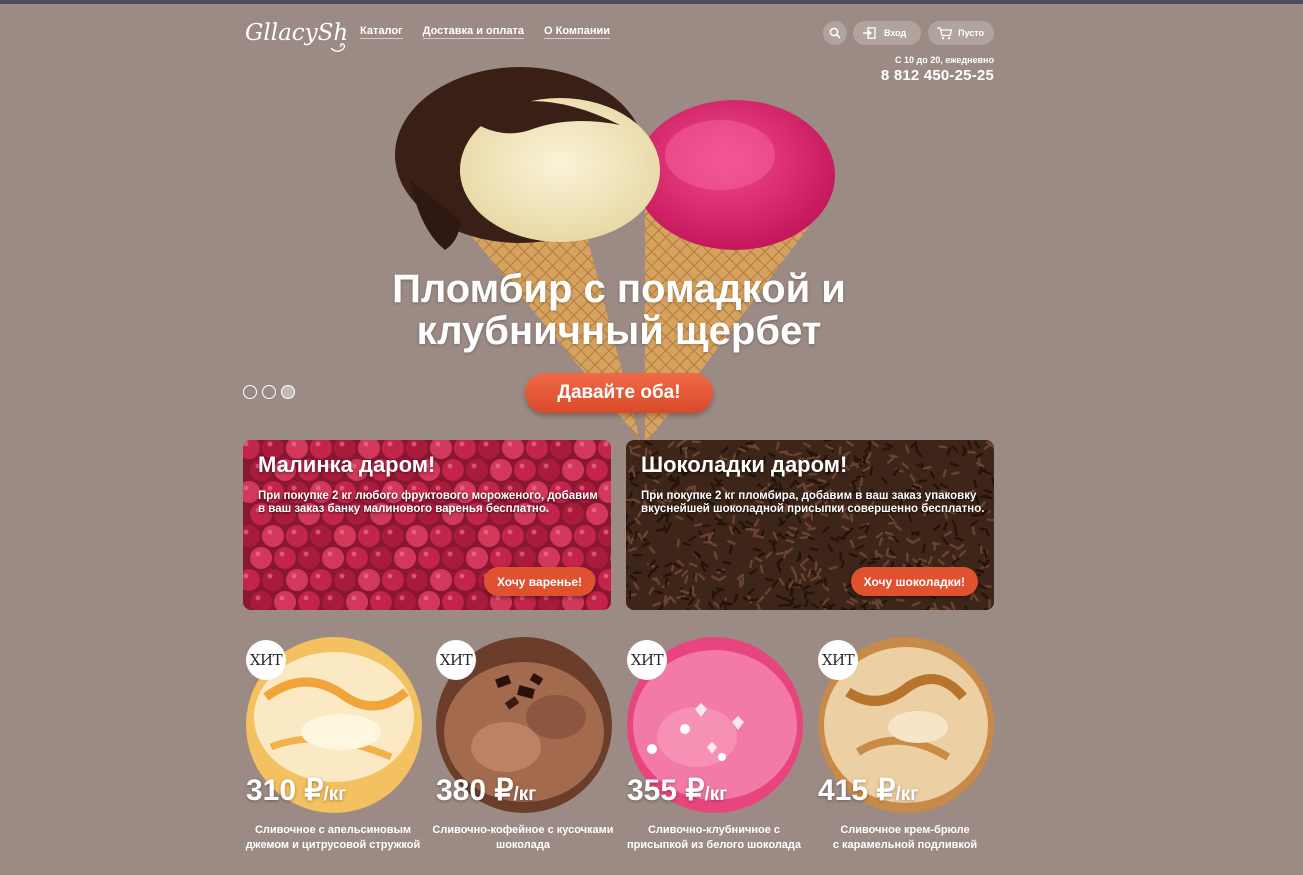 Image resolution: width=1303 pixels, height=875 pixels. I want to click on working-hours: С 10 до 20, ежедневно, so click(944, 60).